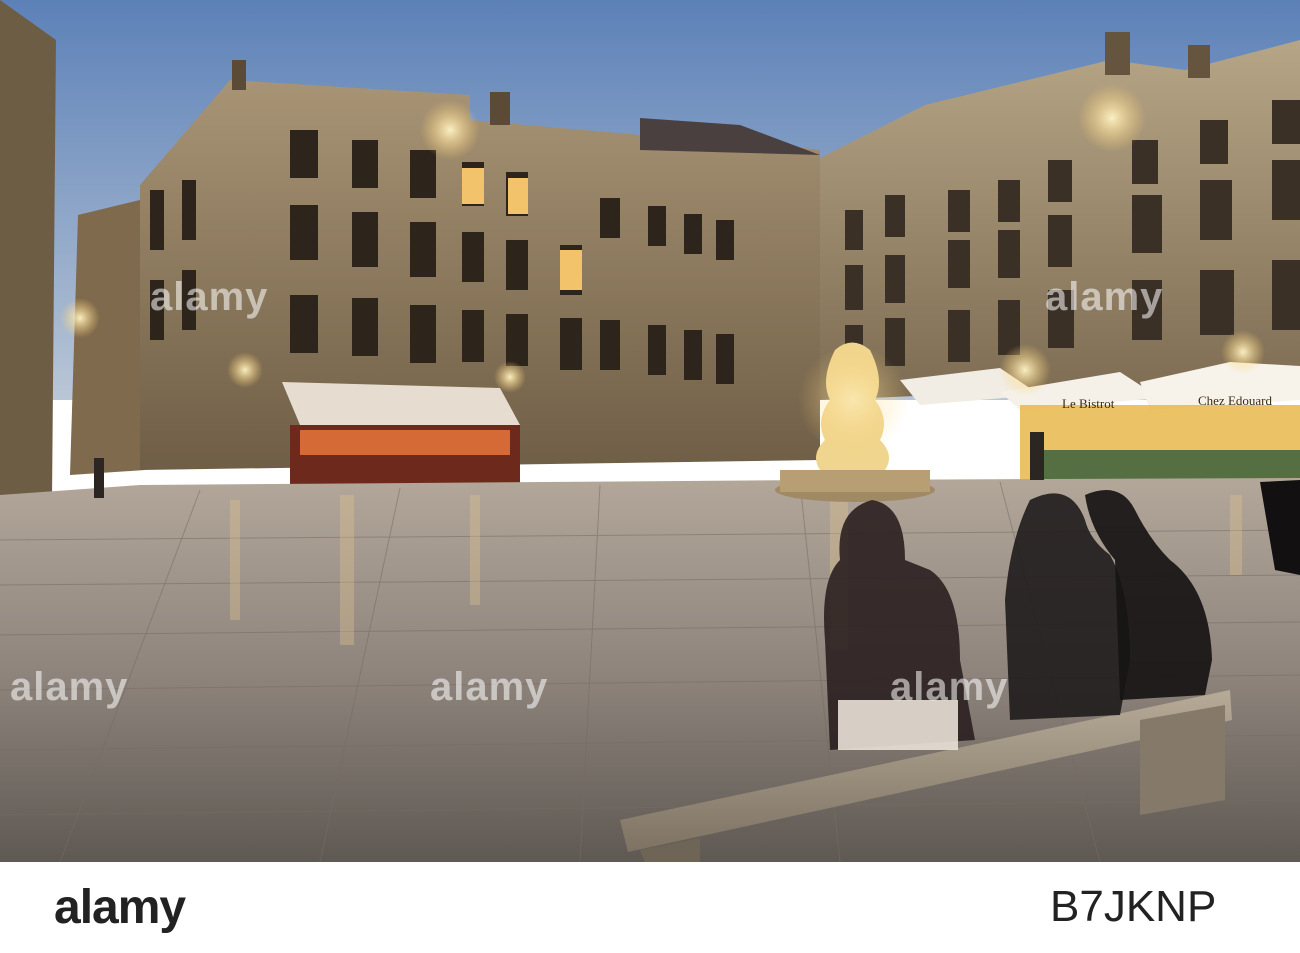  I want to click on fountain-glow, so click(853, 400).